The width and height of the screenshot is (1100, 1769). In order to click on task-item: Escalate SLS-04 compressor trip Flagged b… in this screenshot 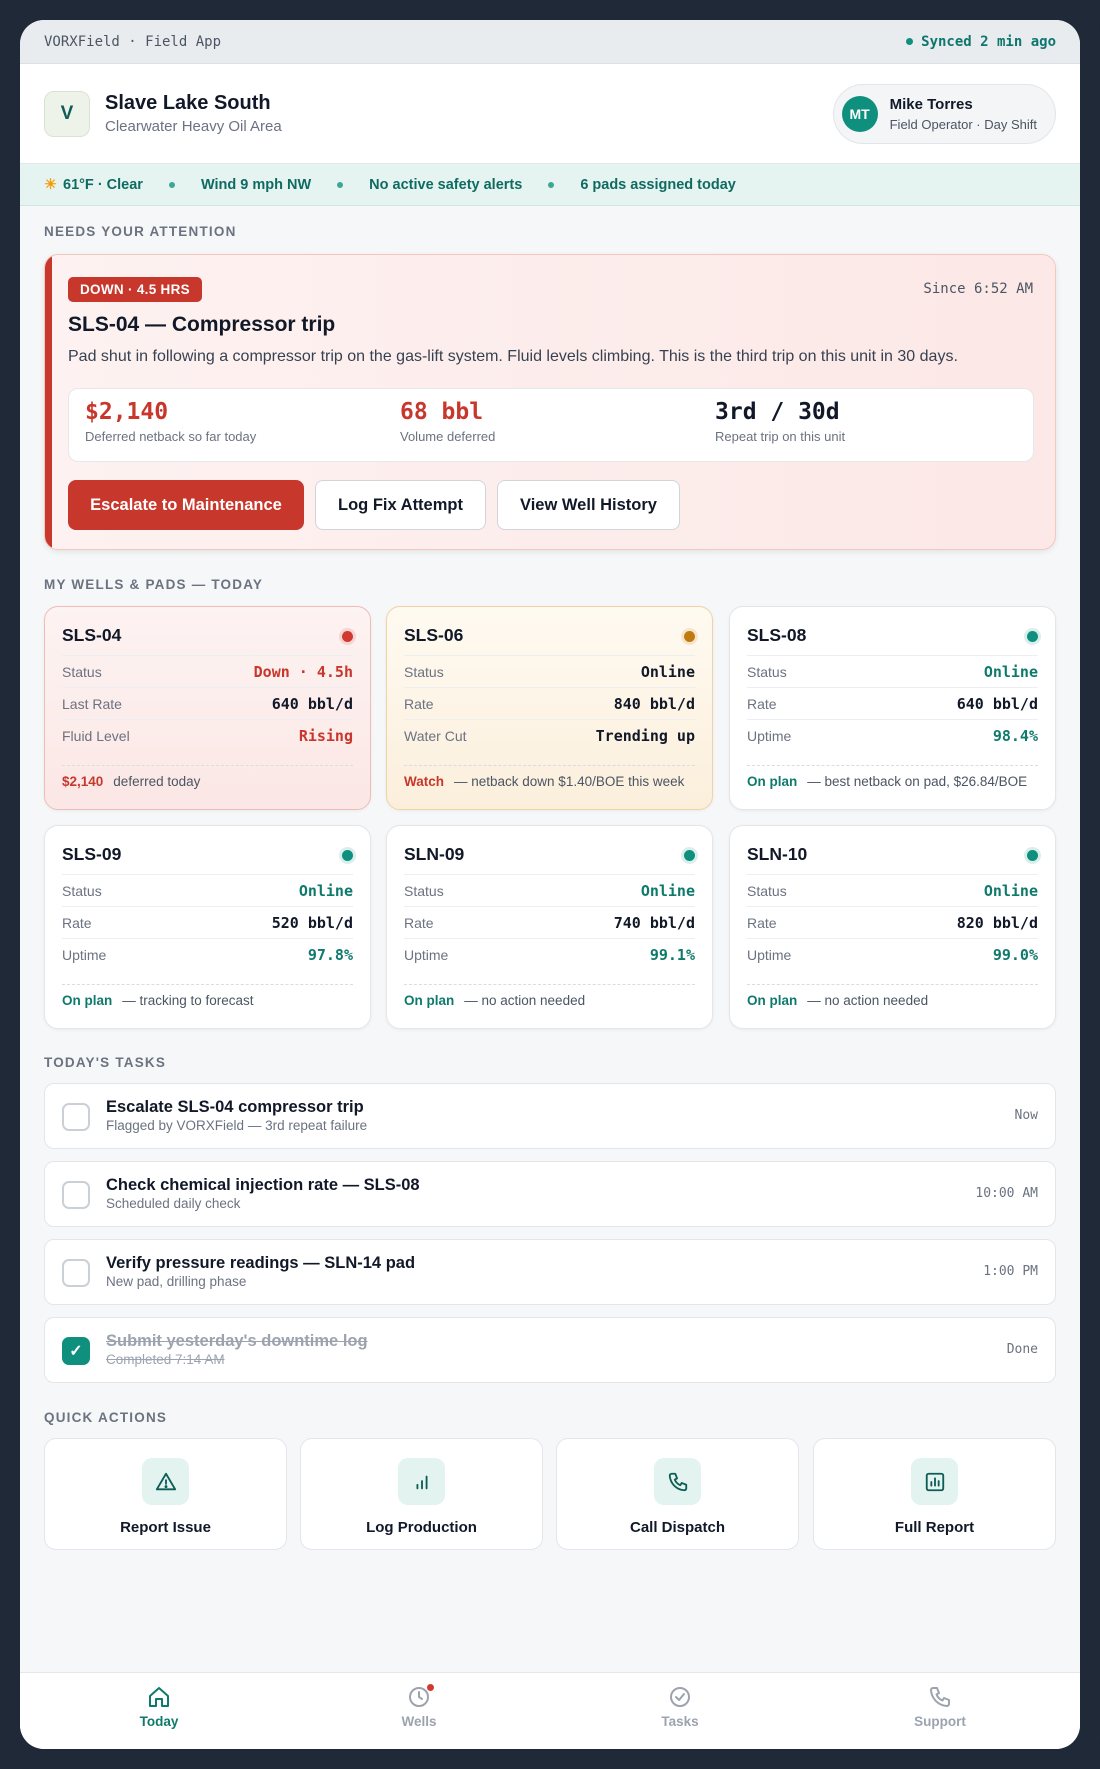, I will do `click(550, 1116)`.